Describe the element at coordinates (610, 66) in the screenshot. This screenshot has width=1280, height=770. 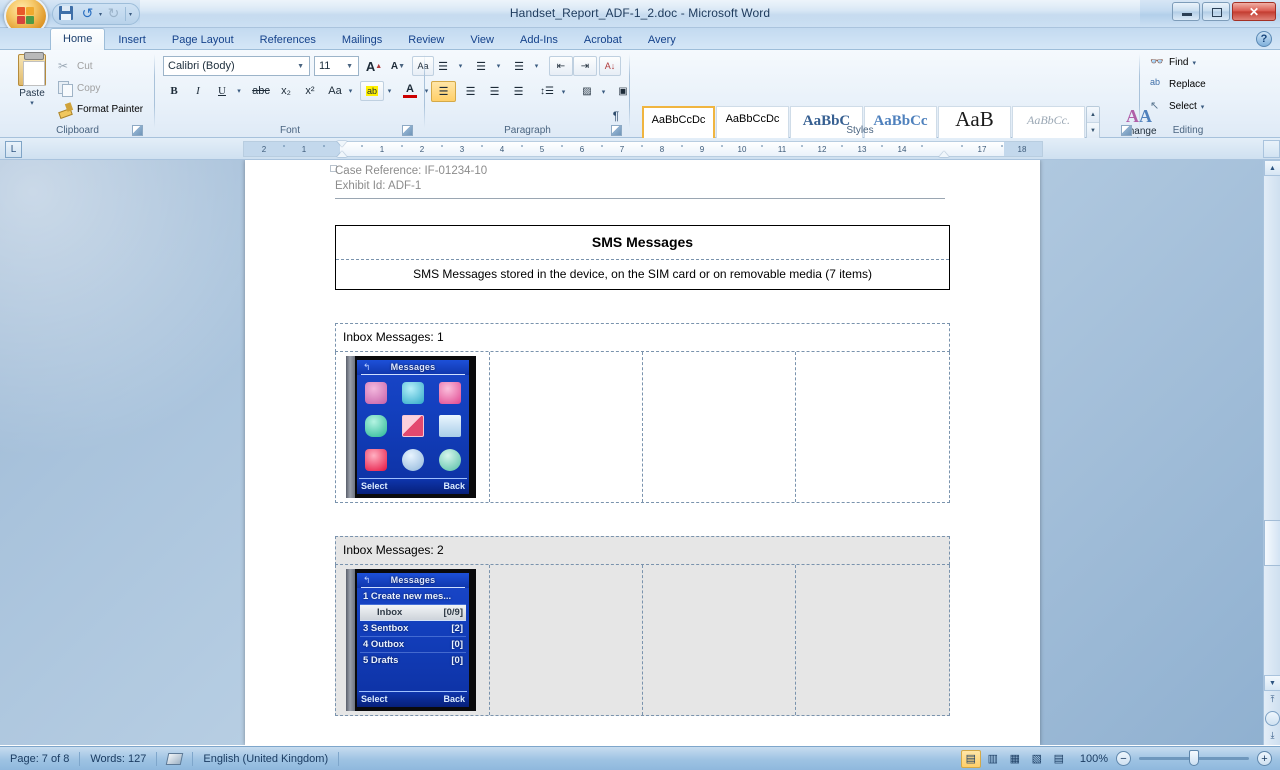
I see `sort-button: A↓` at that location.